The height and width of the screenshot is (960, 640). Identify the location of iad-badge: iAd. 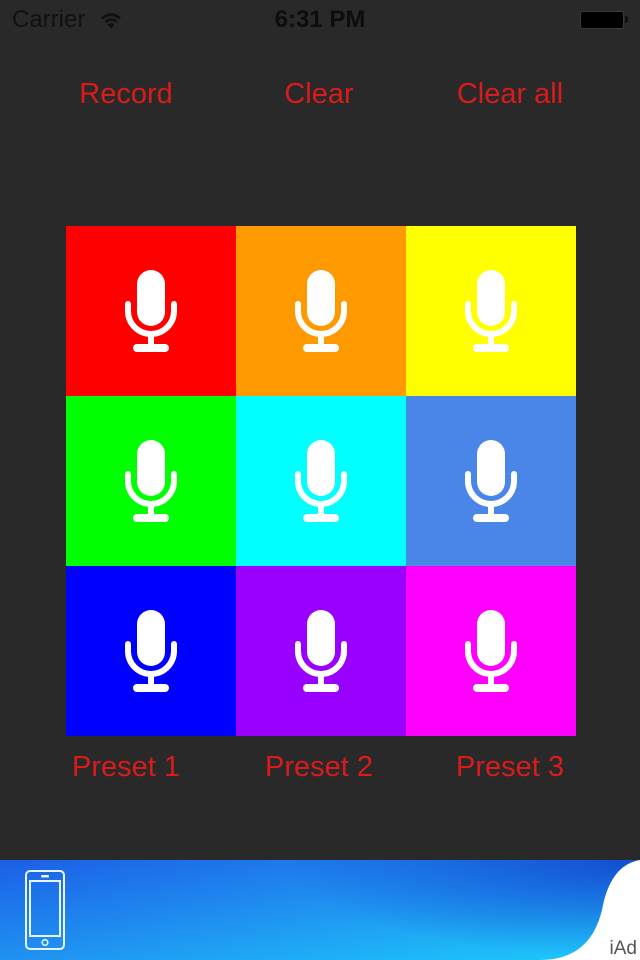
(623, 948).